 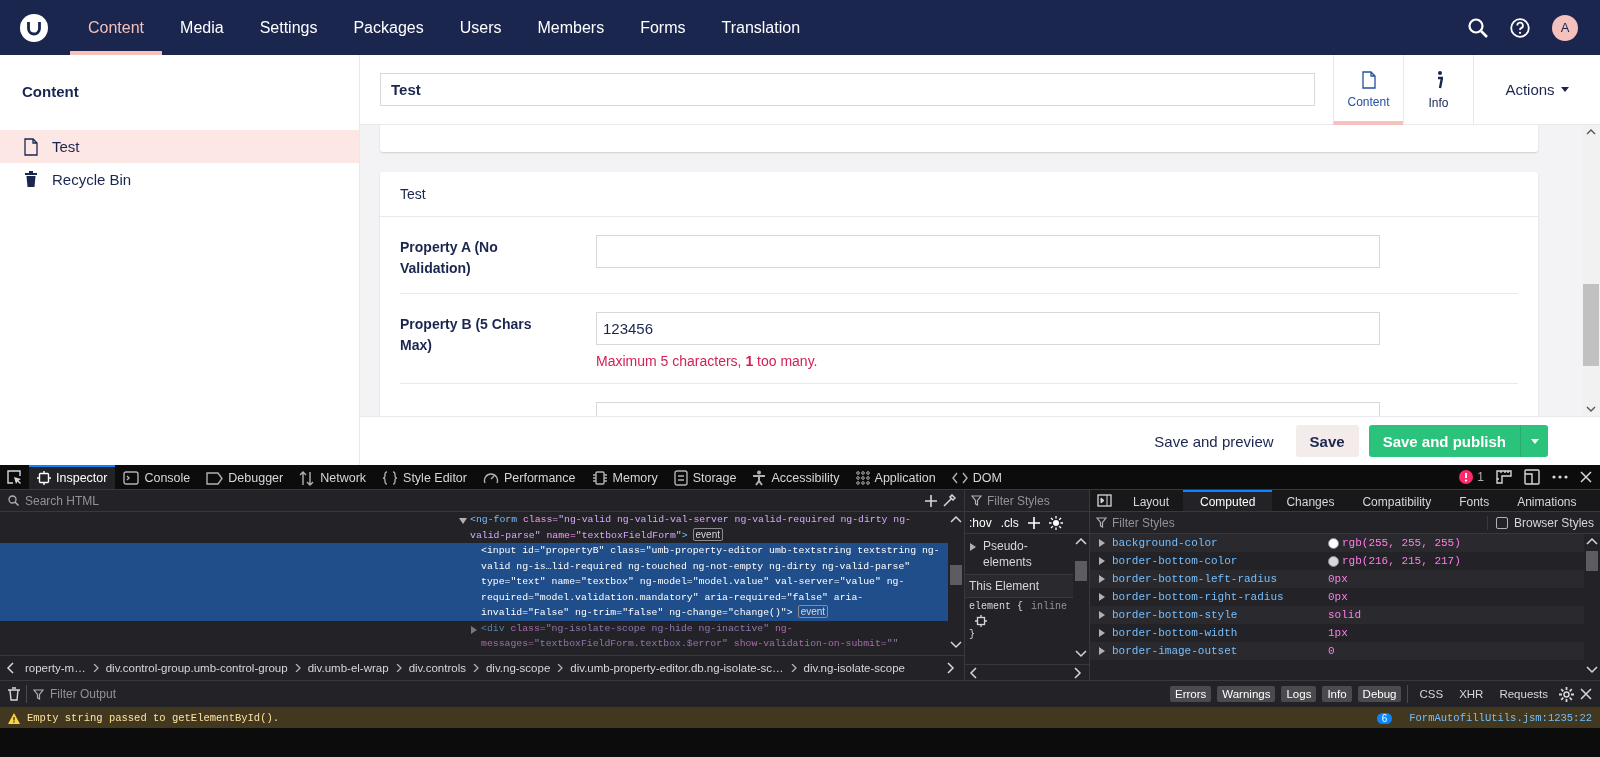 I want to click on css-property-value: 0, so click(x=1331, y=651).